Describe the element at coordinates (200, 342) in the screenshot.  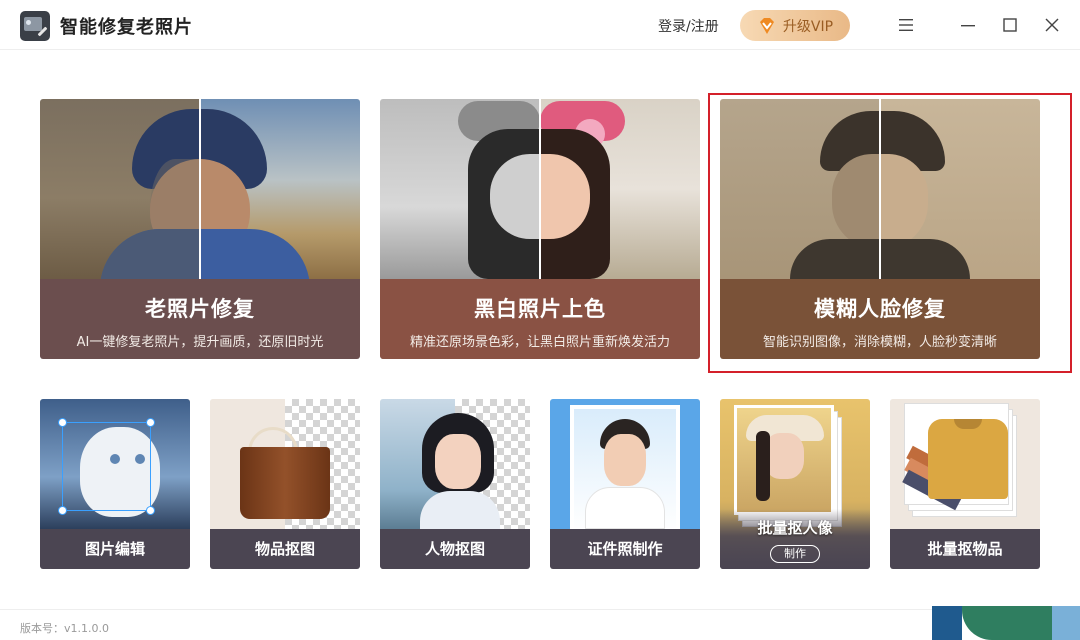
I see `feature-subtitle: AI一键修复老照片，提升画质，还原旧时光` at that location.